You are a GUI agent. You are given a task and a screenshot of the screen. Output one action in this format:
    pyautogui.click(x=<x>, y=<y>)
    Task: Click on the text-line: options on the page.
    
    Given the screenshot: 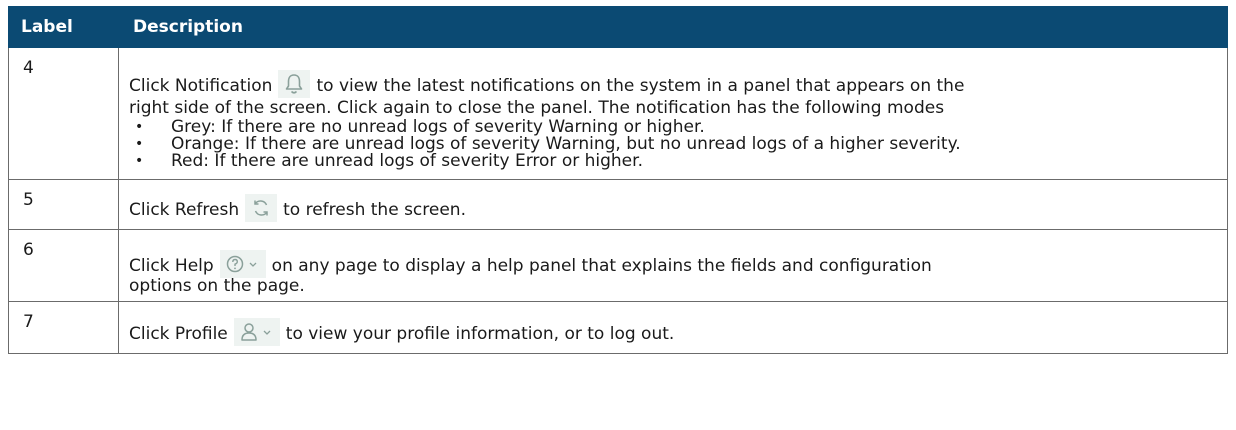 What is the action you would take?
    pyautogui.click(x=217, y=286)
    